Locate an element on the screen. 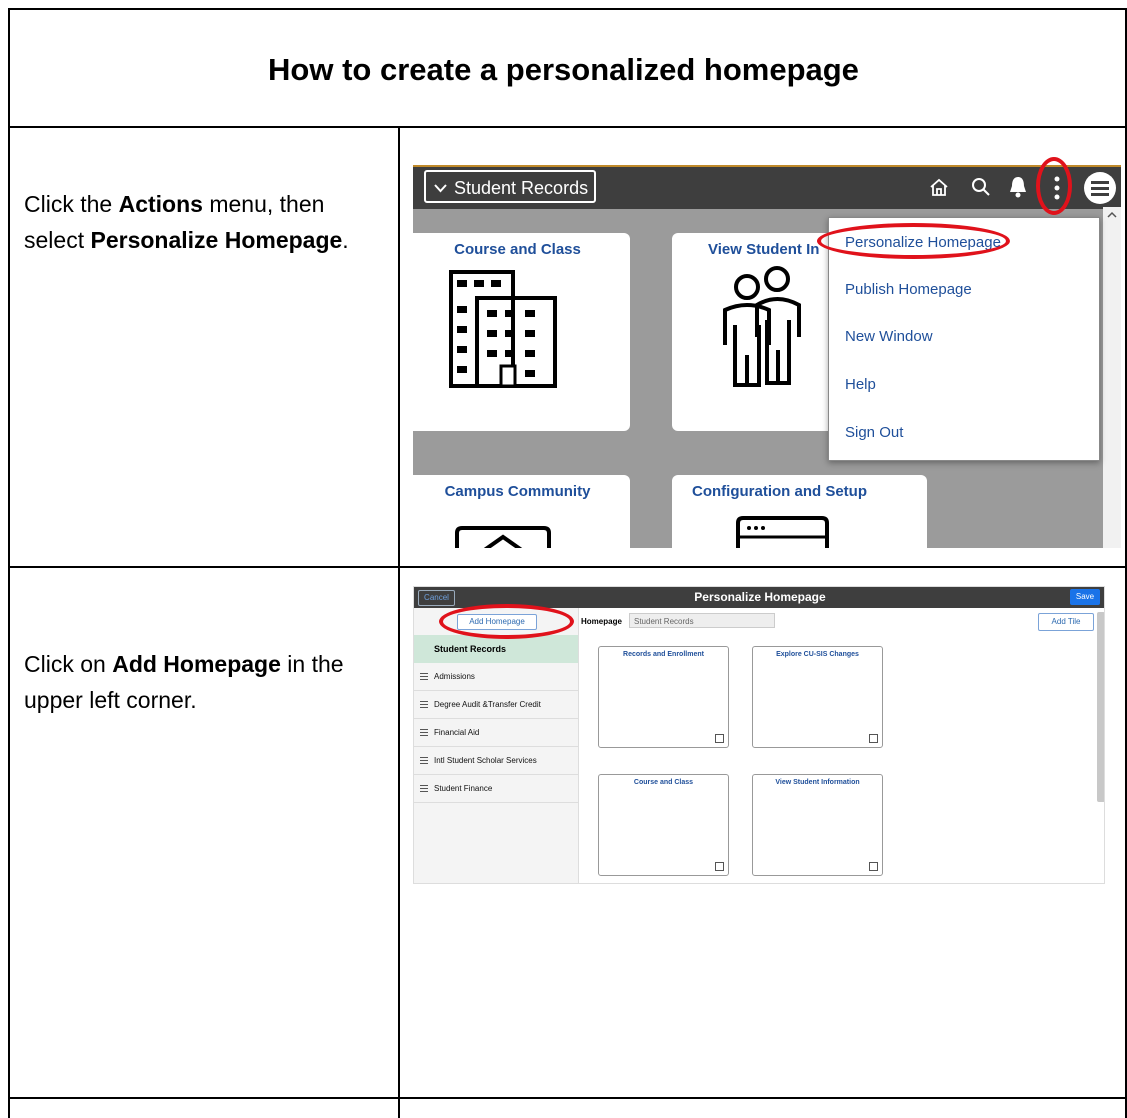 The image size is (1127, 1118). sidebar-item-financial-aid: Financial Aid is located at coordinates (496, 733).